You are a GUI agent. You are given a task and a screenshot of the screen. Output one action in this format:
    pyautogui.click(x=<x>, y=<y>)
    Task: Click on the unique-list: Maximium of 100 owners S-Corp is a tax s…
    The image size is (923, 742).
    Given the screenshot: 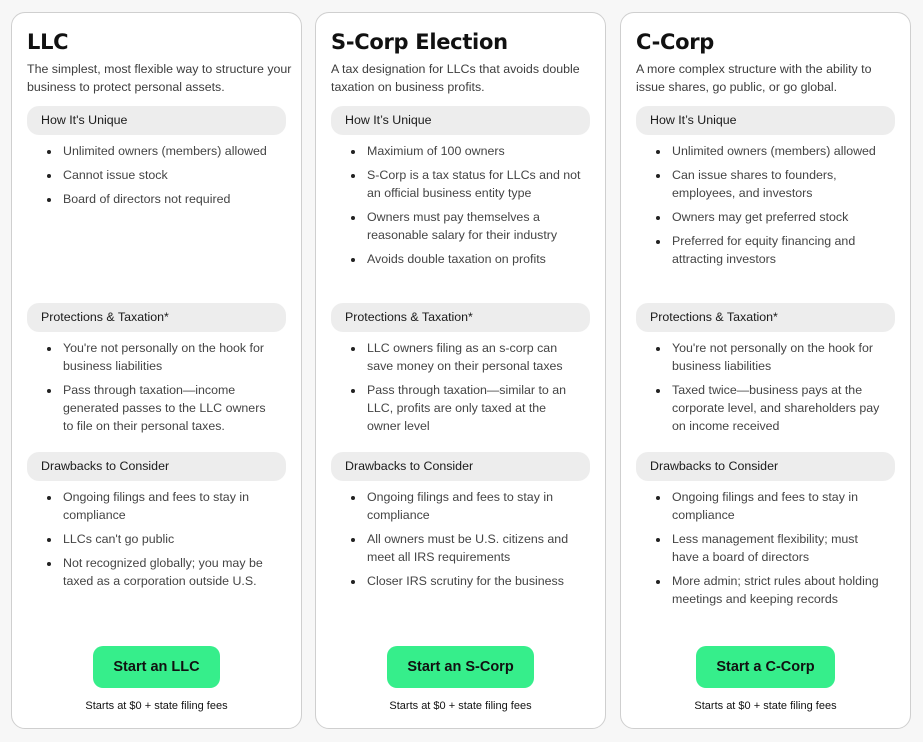 What is the action you would take?
    pyautogui.click(x=460, y=205)
    